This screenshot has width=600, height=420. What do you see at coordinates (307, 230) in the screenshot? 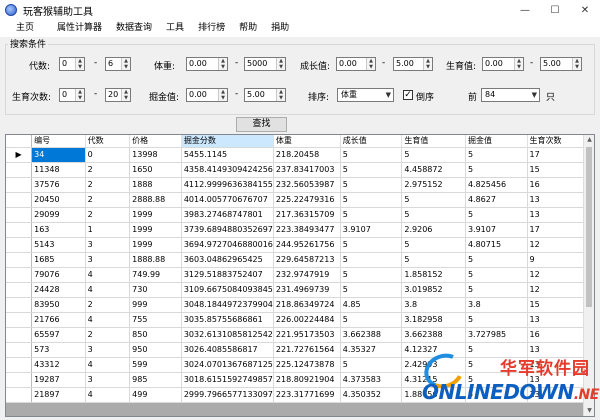
I see `table-cell: 223.38493477` at bounding box center [307, 230].